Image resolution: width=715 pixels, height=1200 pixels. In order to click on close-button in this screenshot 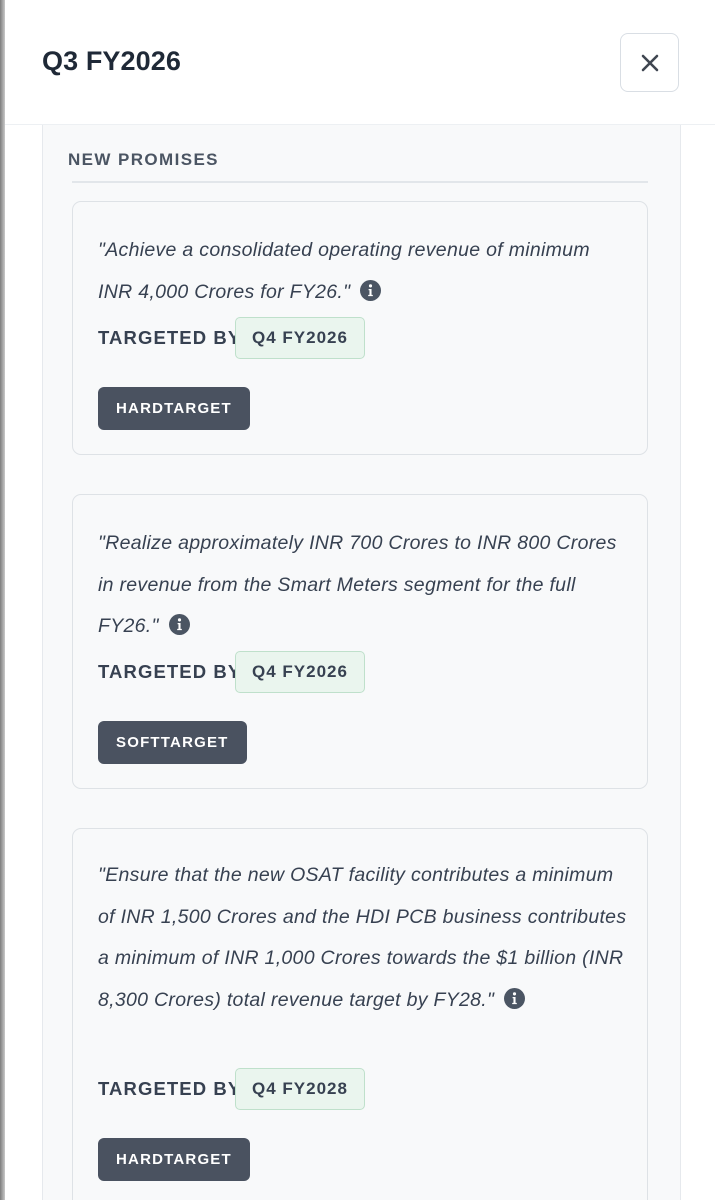, I will do `click(649, 62)`.